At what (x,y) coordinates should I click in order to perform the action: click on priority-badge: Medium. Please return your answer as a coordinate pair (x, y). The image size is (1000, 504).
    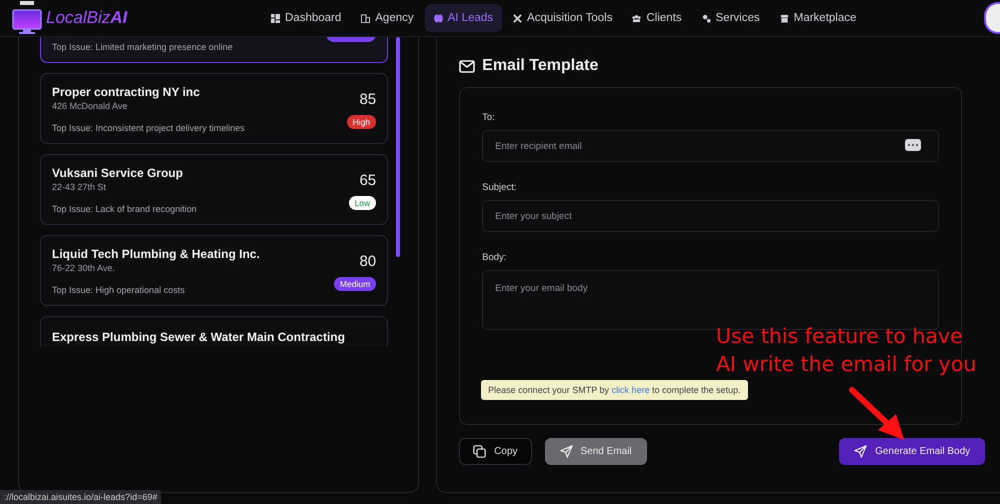
    Looking at the image, I should click on (355, 284).